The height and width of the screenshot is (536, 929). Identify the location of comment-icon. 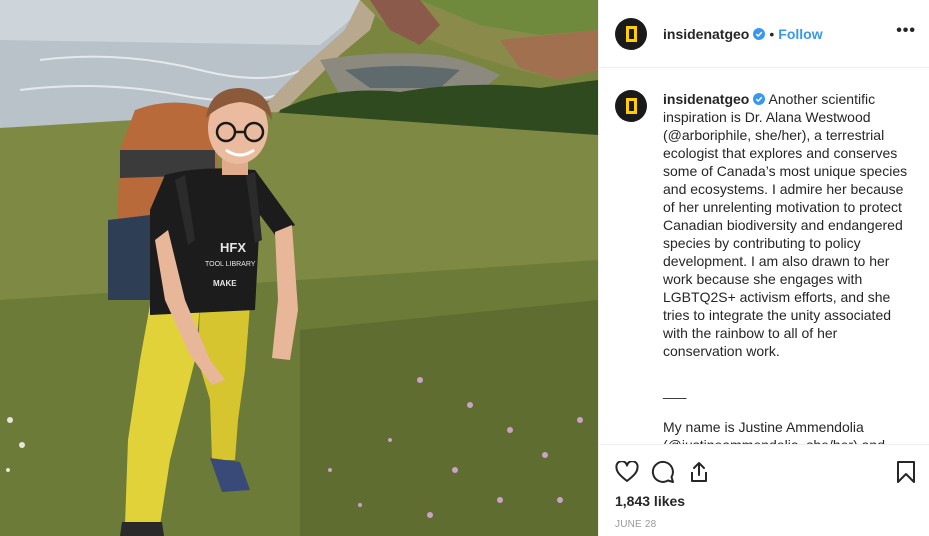
(662, 471).